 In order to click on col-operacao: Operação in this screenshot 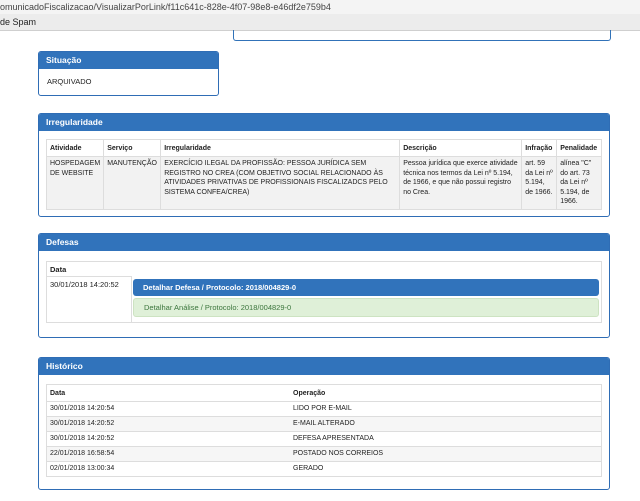, I will do `click(446, 393)`.